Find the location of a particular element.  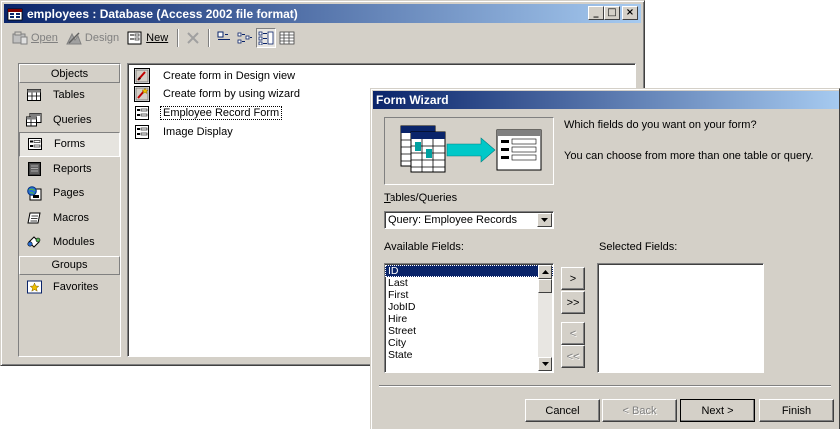

tables-queries-label: TTables/Queries is located at coordinates (420, 198).